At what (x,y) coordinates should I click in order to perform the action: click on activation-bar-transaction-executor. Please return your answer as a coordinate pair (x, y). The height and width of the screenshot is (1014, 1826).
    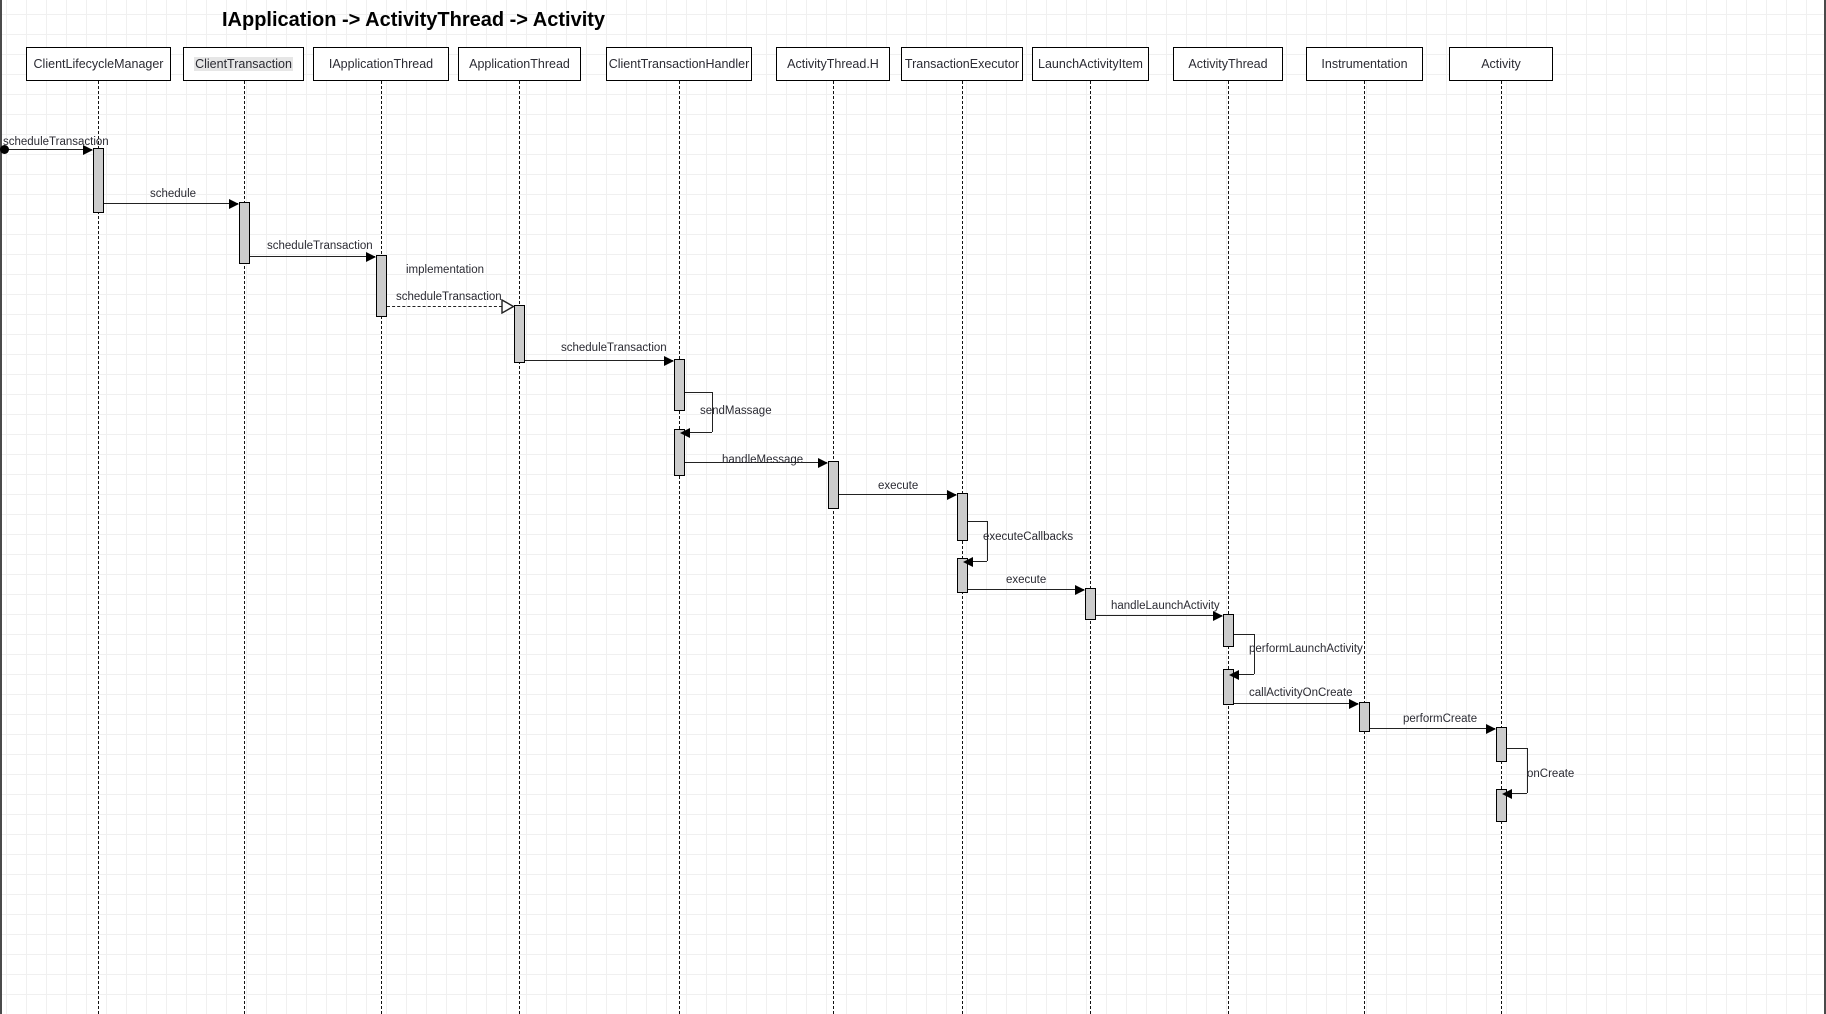
    Looking at the image, I should click on (962, 517).